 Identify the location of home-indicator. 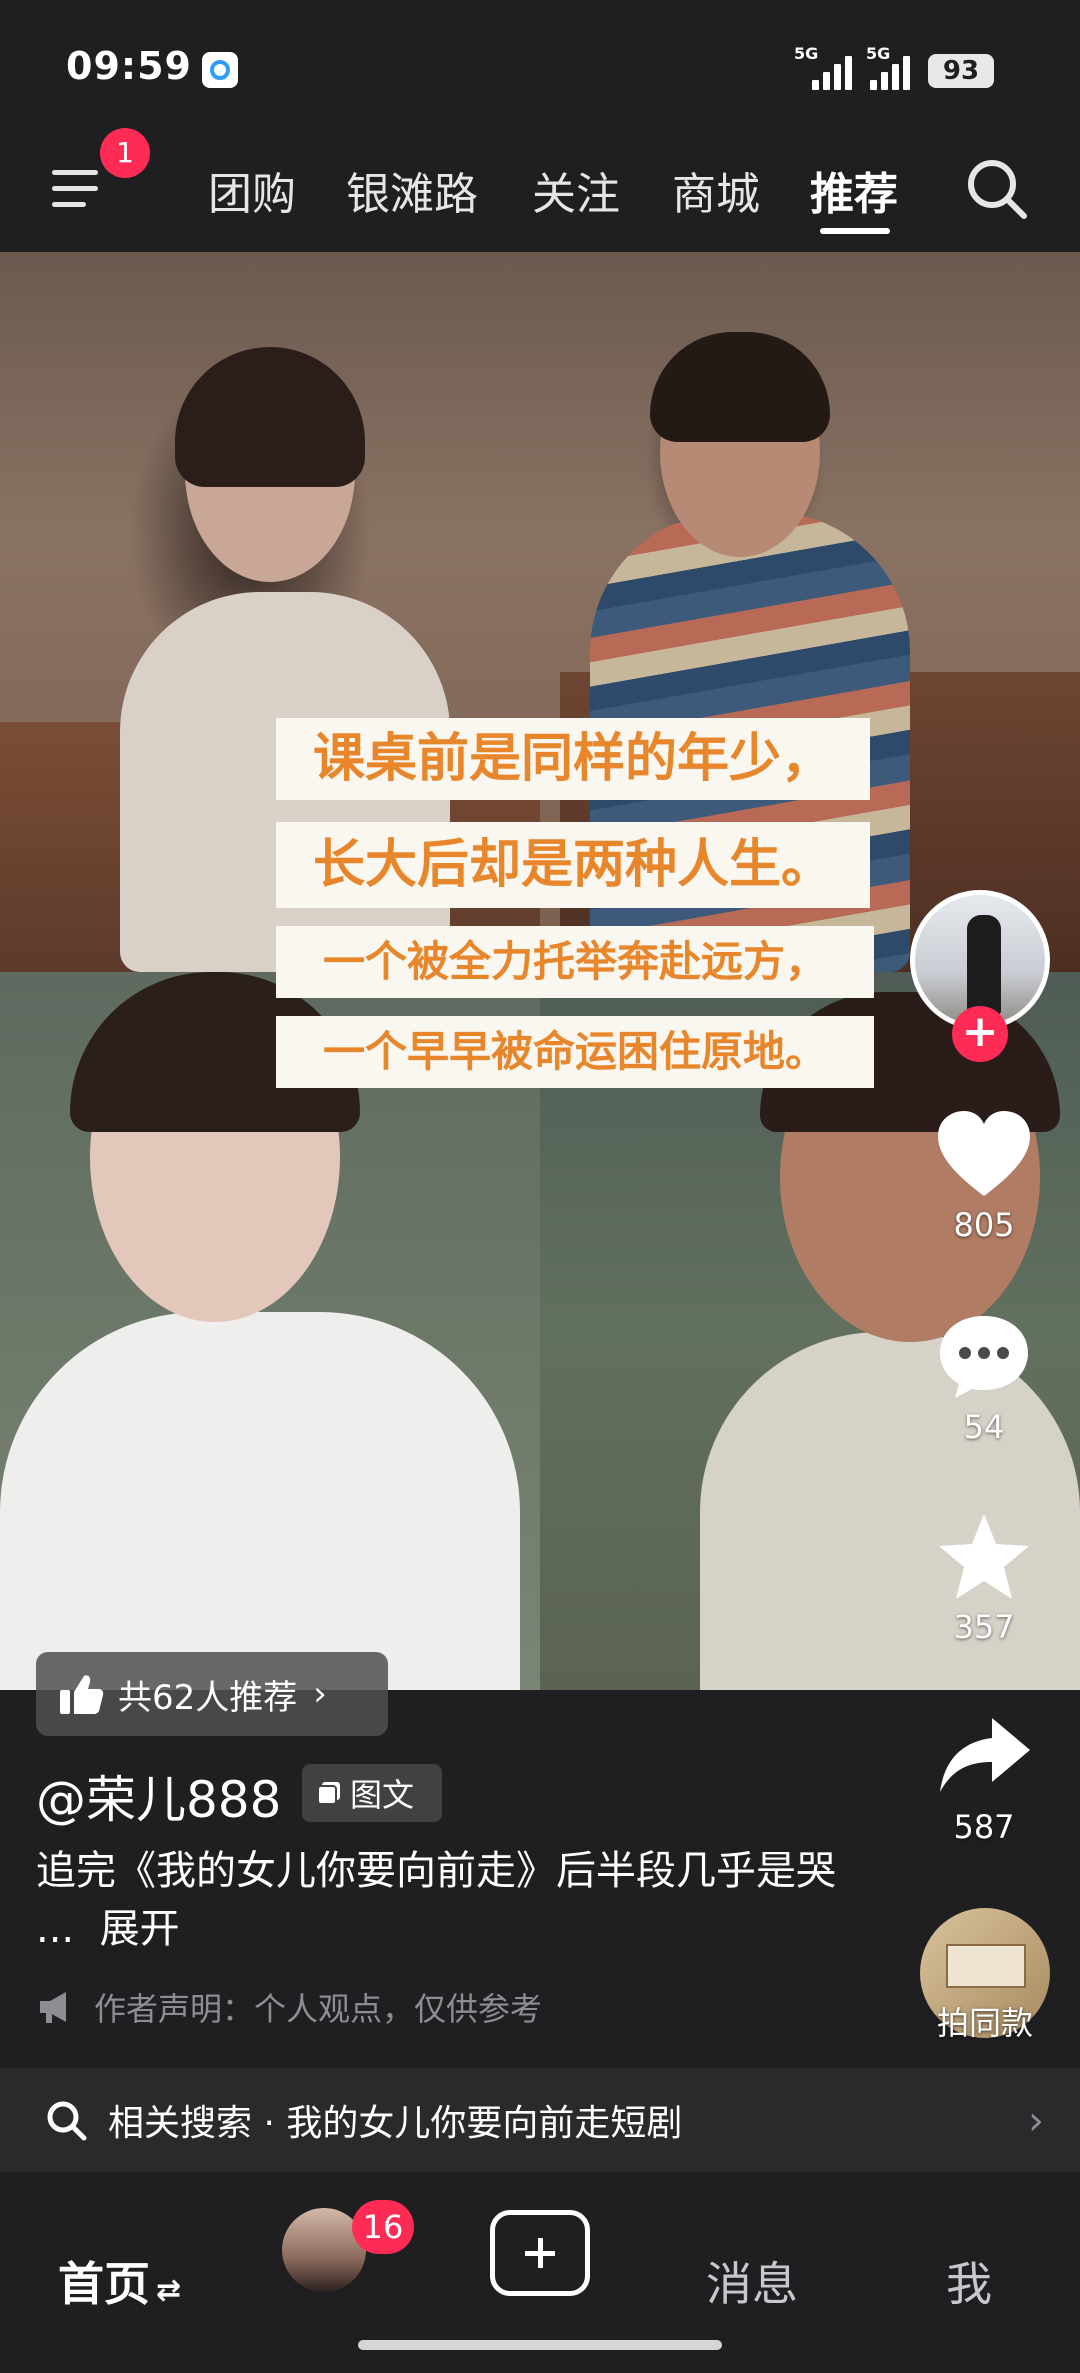
(540, 2345).